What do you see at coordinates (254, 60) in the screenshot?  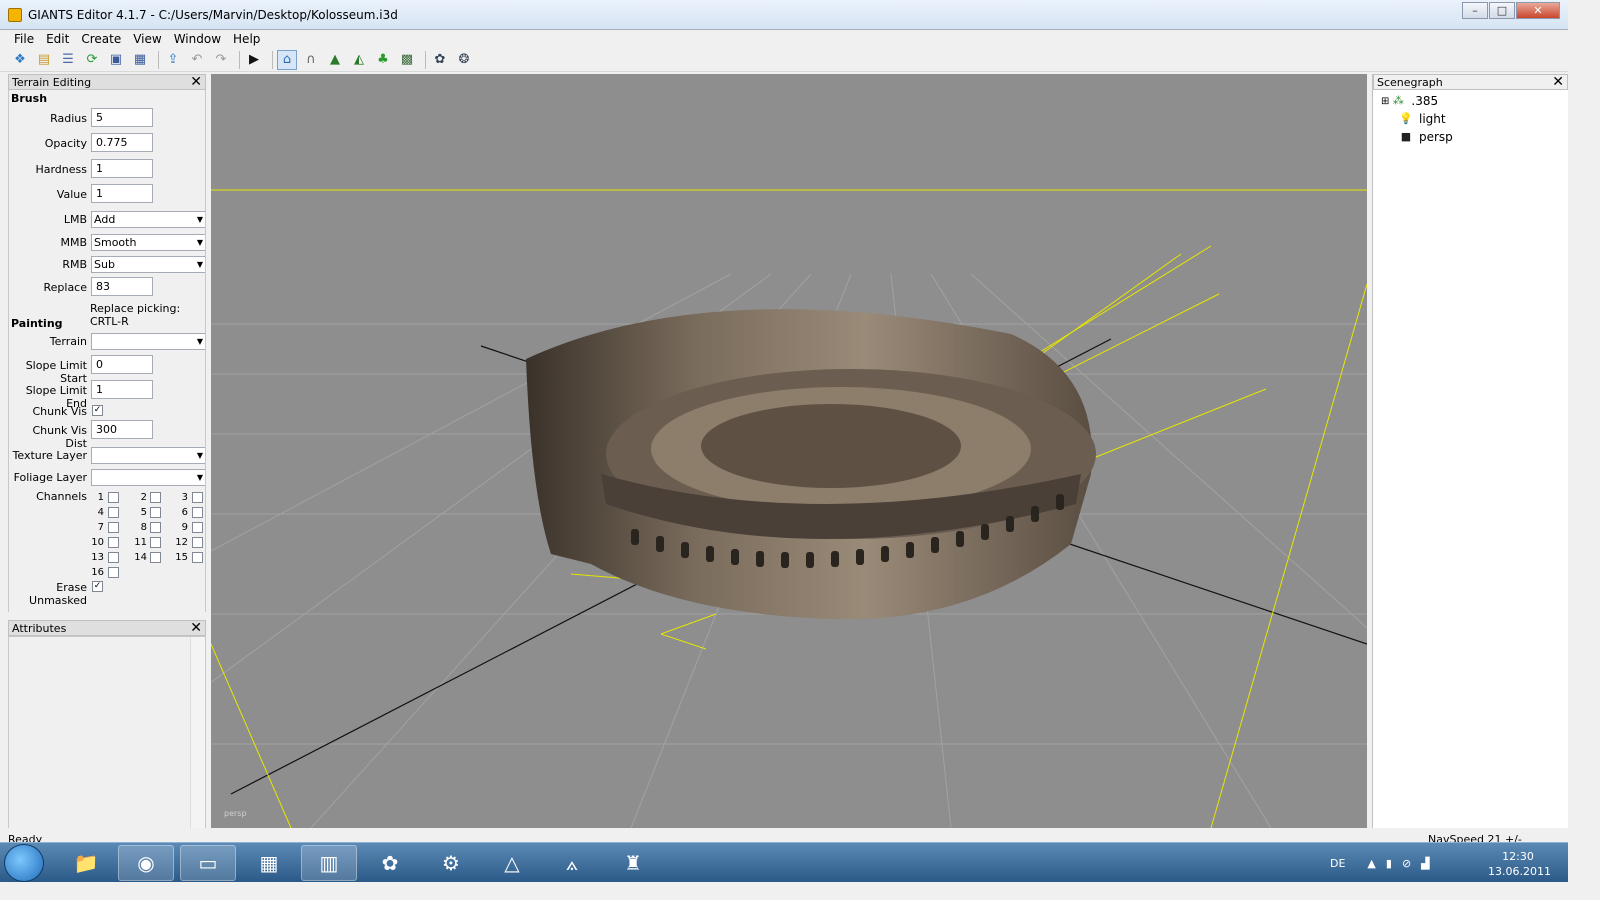 I see `play-icon: ▶` at bounding box center [254, 60].